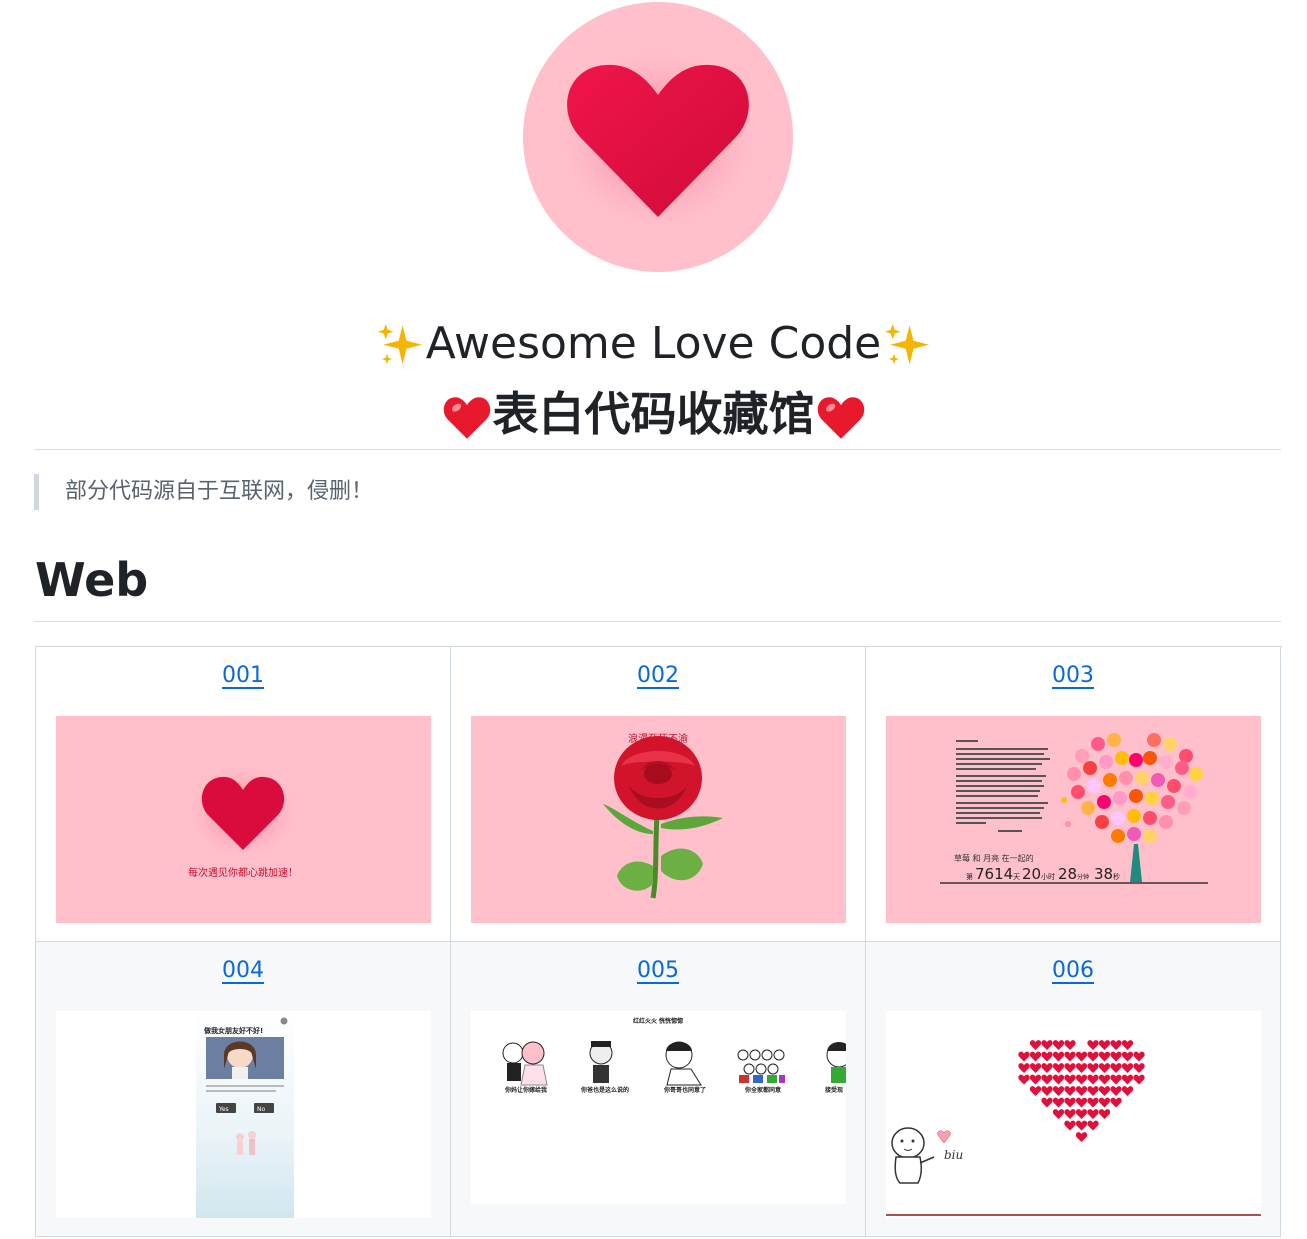 Image resolution: width=1307 pixels, height=1239 pixels. Describe the element at coordinates (658, 1021) in the screenshot. I see `caption-005: 红红火火 恍恍惚惚` at that location.